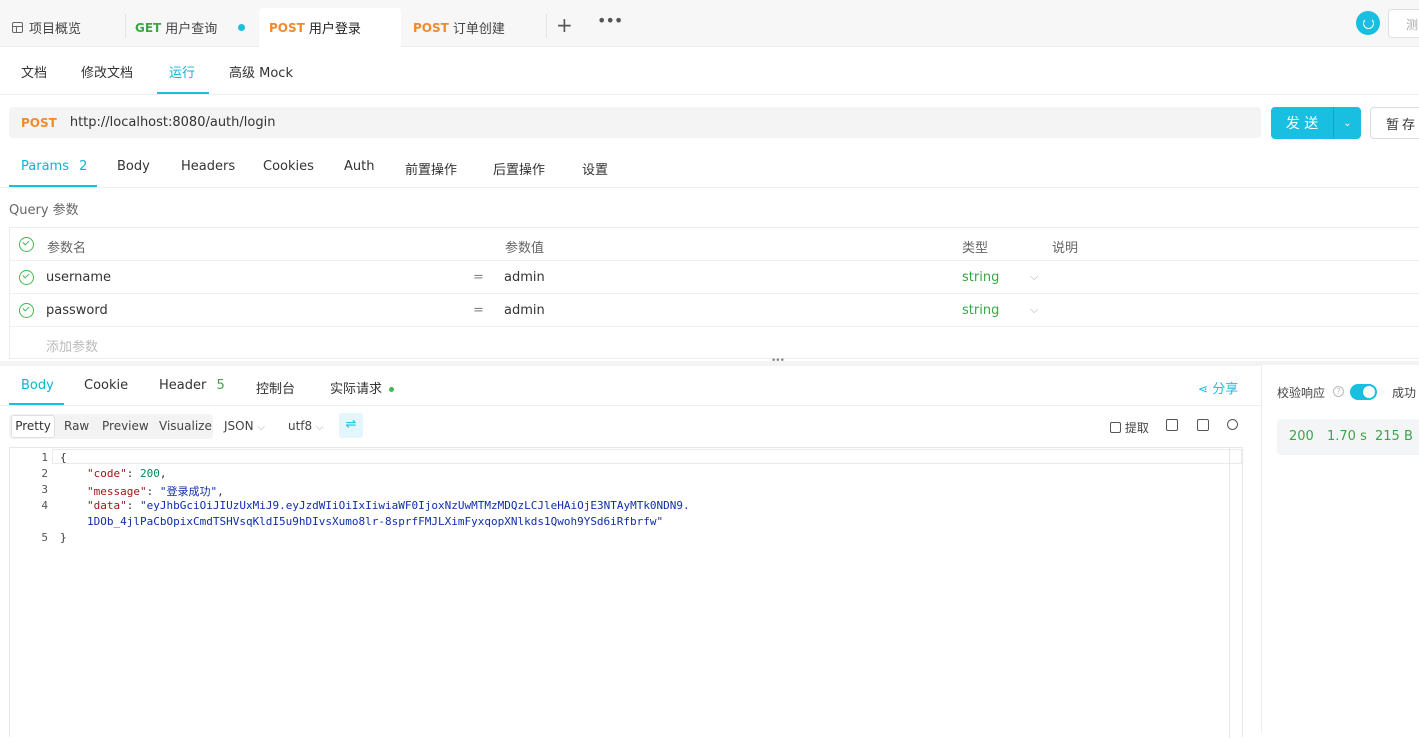 This screenshot has height=738, width=1419. Describe the element at coordinates (83, 166) in the screenshot. I see `params-count-badge: 2` at that location.